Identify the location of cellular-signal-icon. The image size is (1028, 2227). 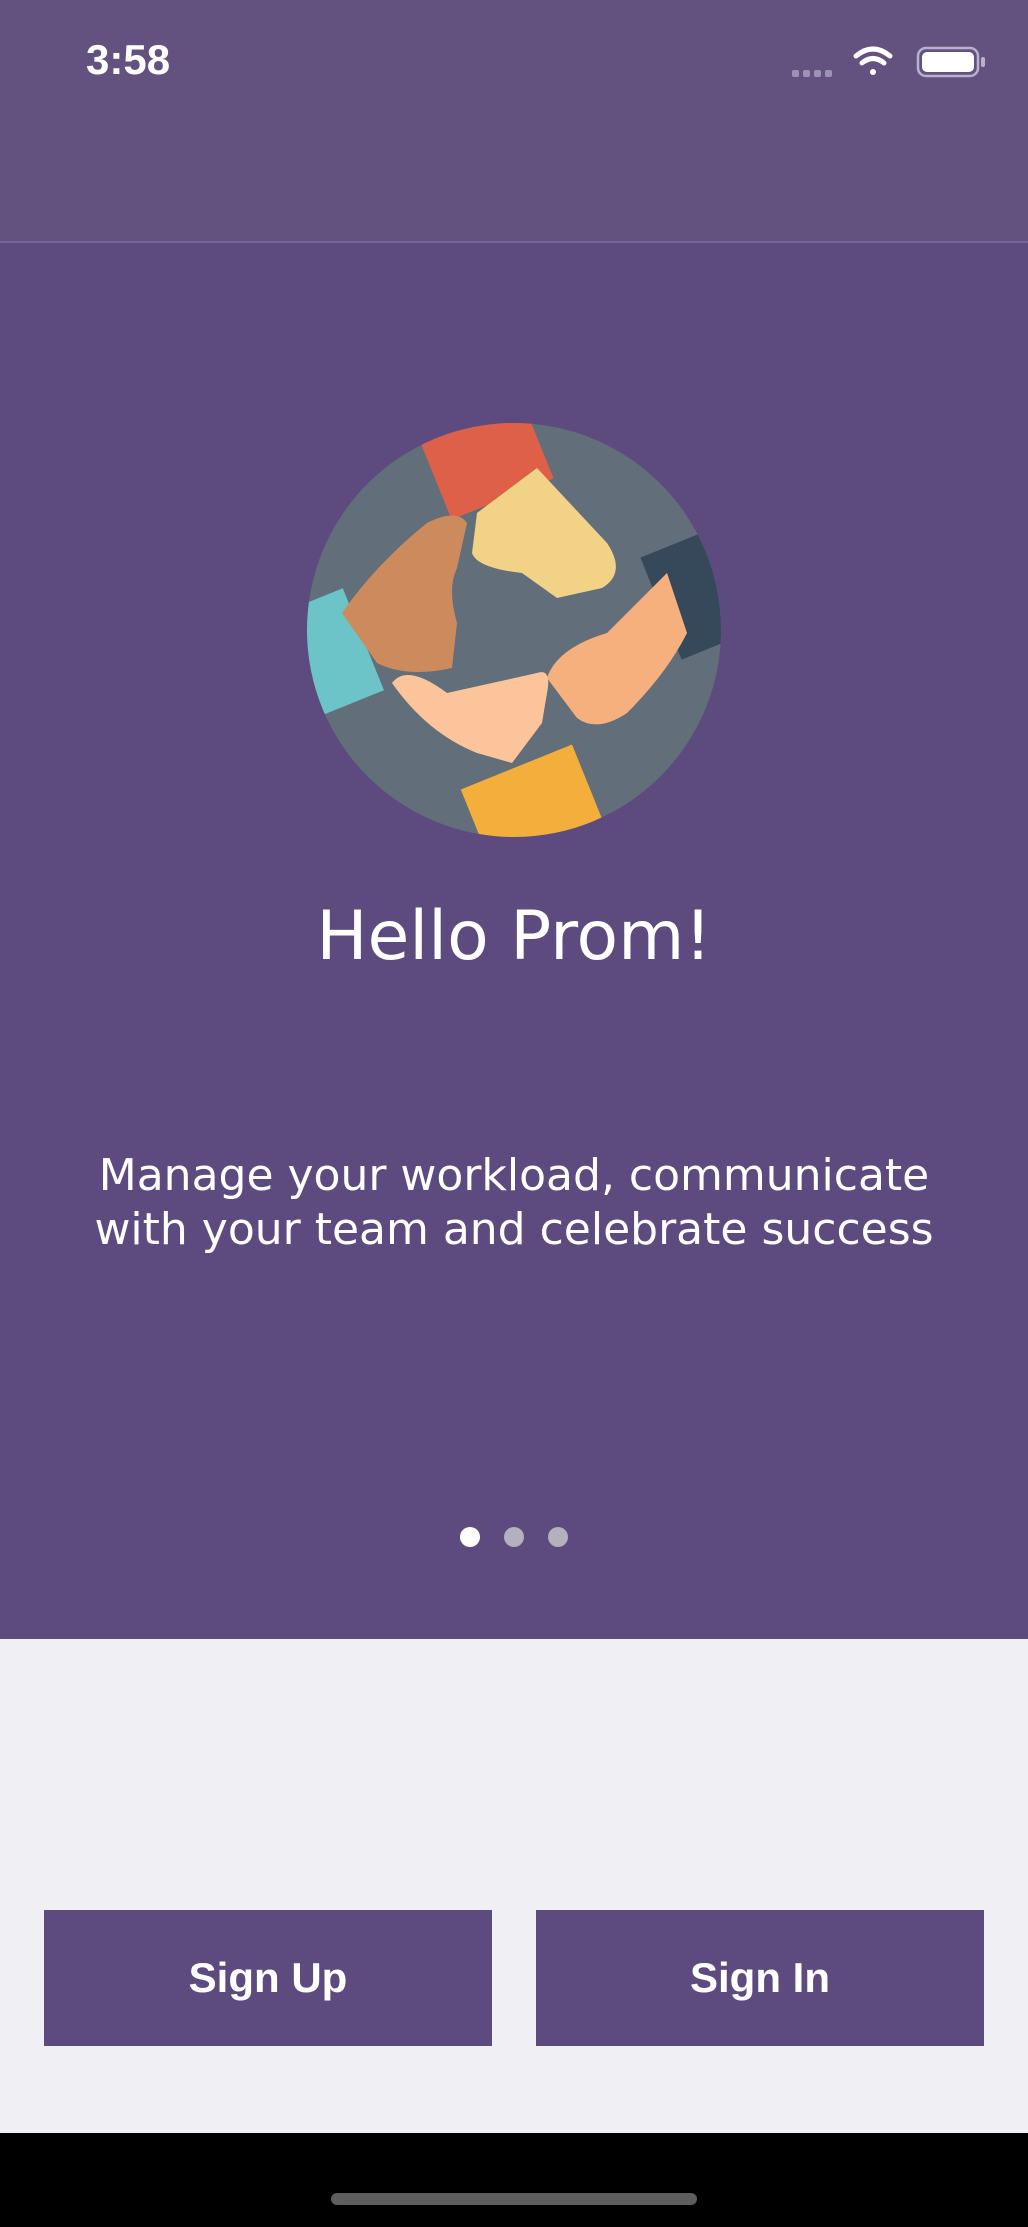
(812, 73).